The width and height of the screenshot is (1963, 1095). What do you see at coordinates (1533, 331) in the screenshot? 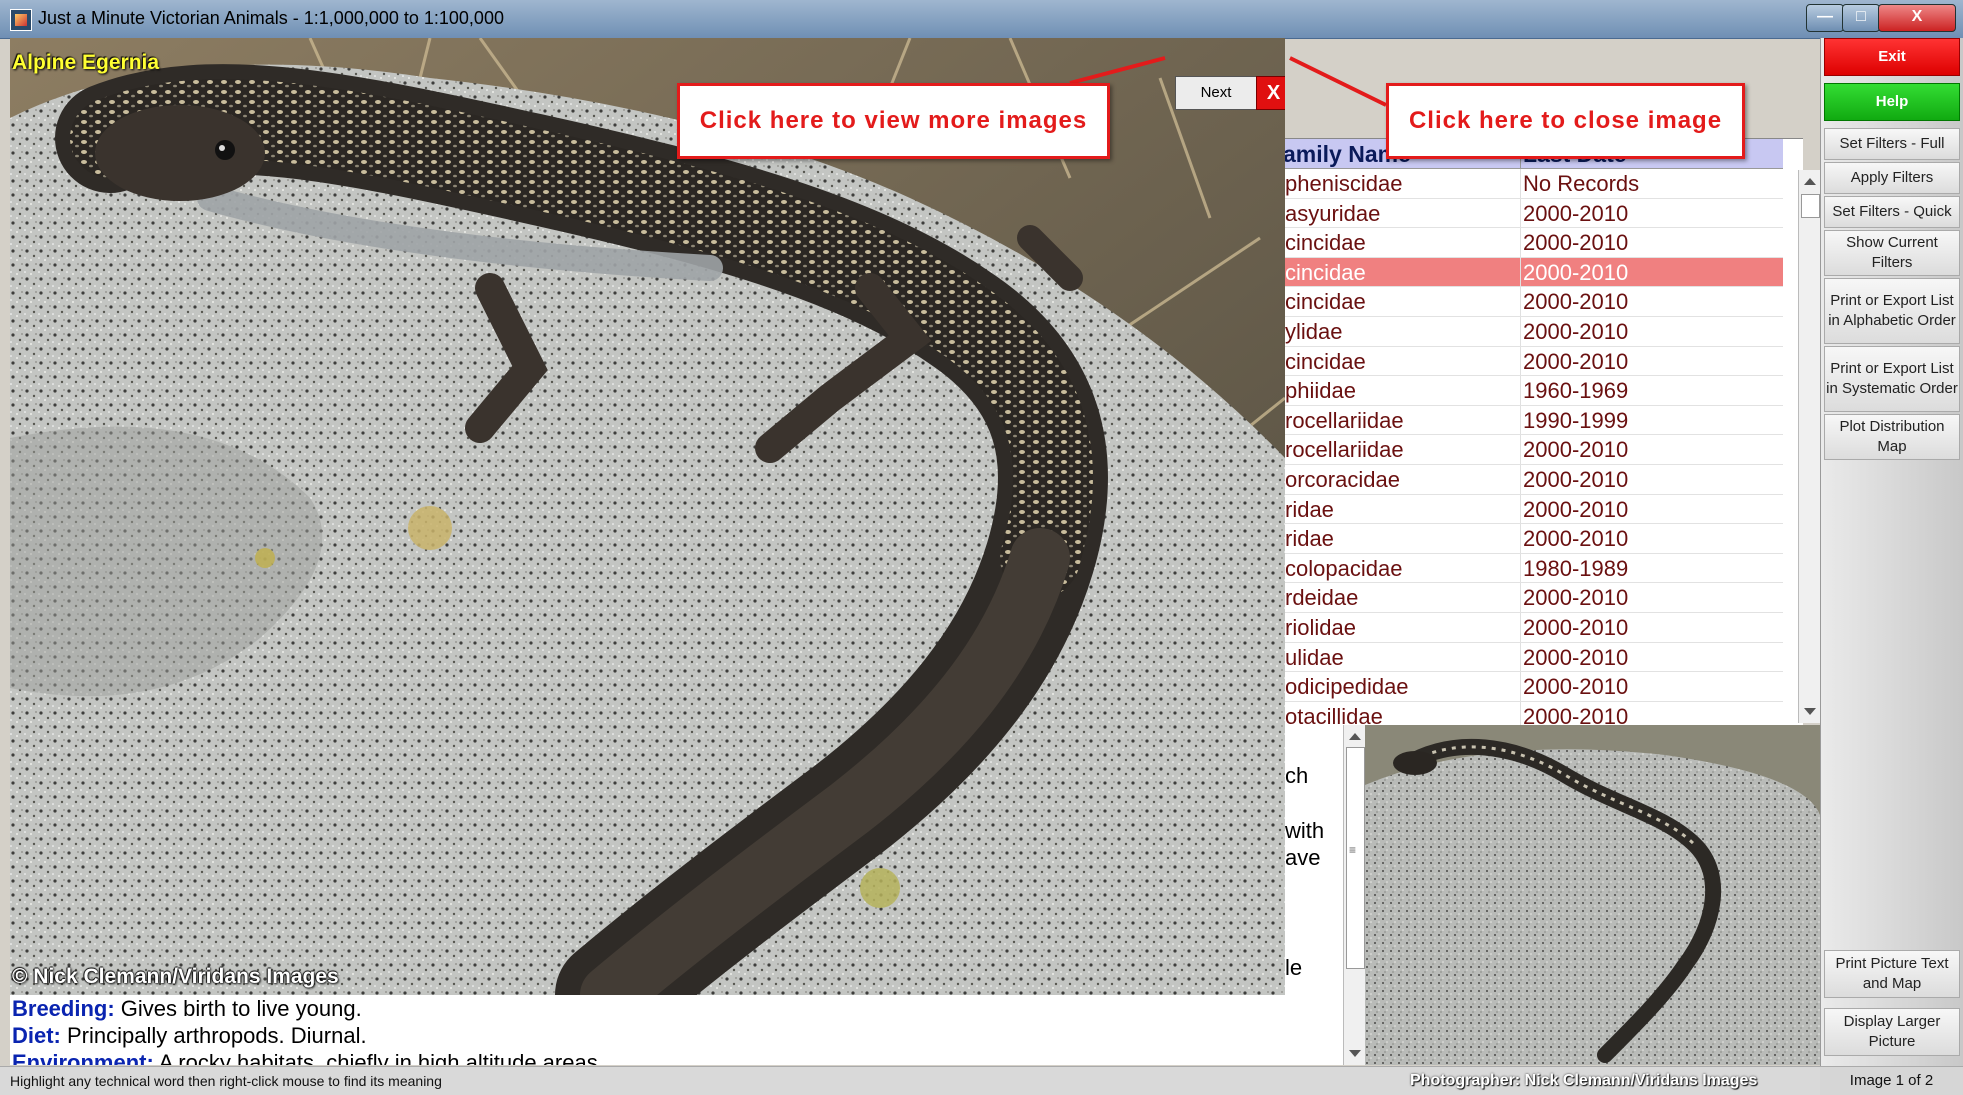
I see `table-row: ylidae 2000-2010` at bounding box center [1533, 331].